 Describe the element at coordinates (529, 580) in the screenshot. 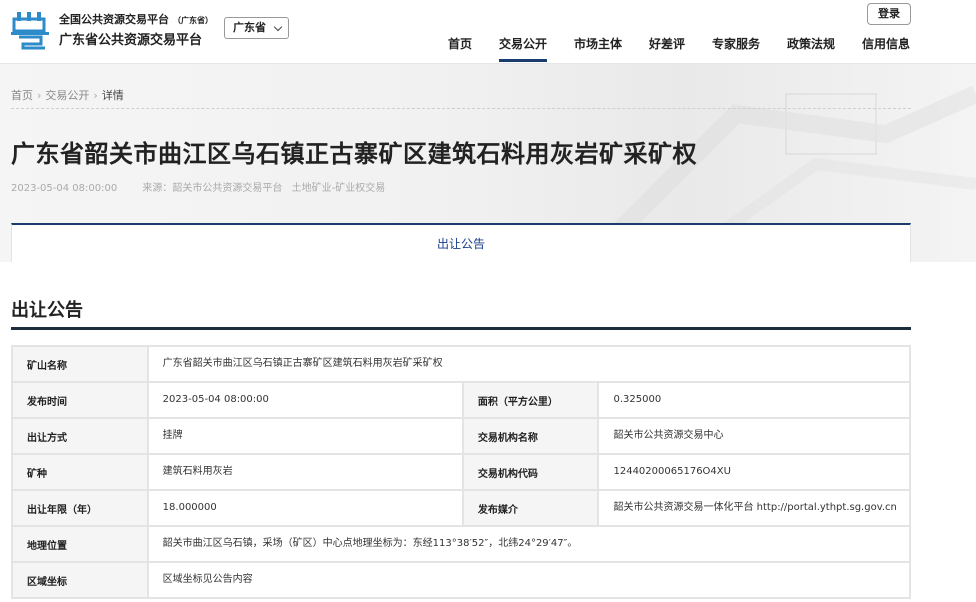

I see `coords-value: 区域坐标见公告内容` at that location.